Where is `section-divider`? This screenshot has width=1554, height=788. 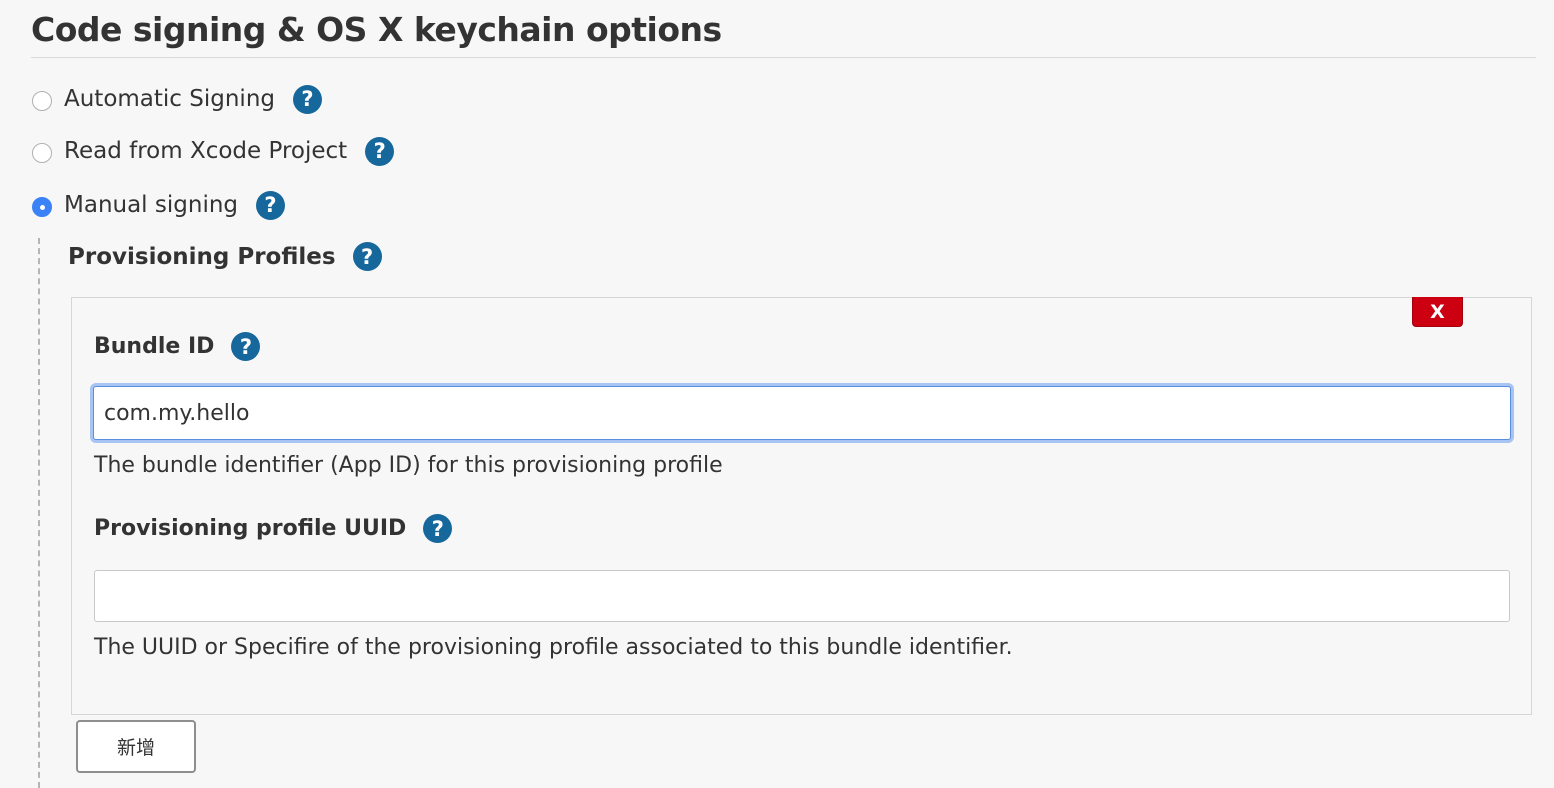
section-divider is located at coordinates (783, 57).